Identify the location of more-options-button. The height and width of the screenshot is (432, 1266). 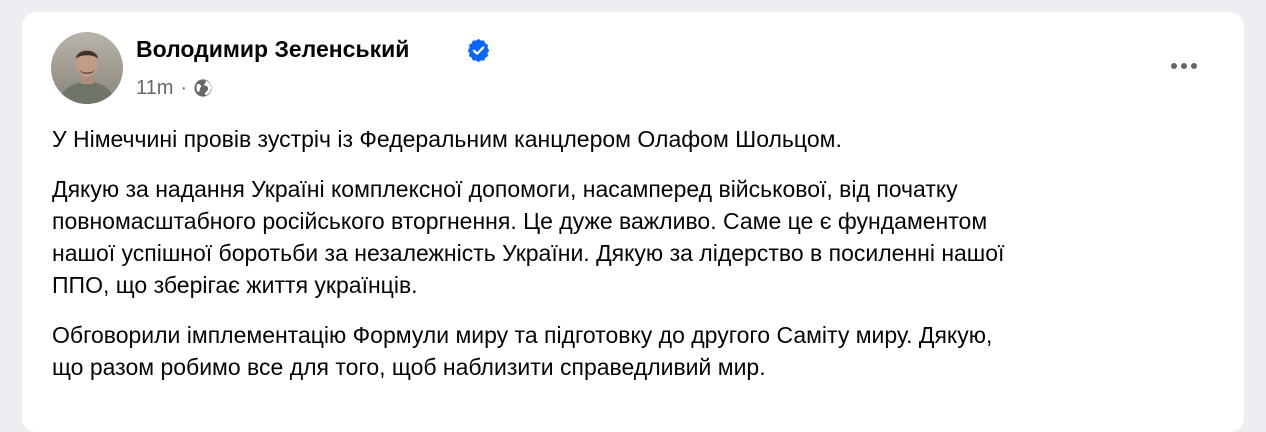
(1184, 66).